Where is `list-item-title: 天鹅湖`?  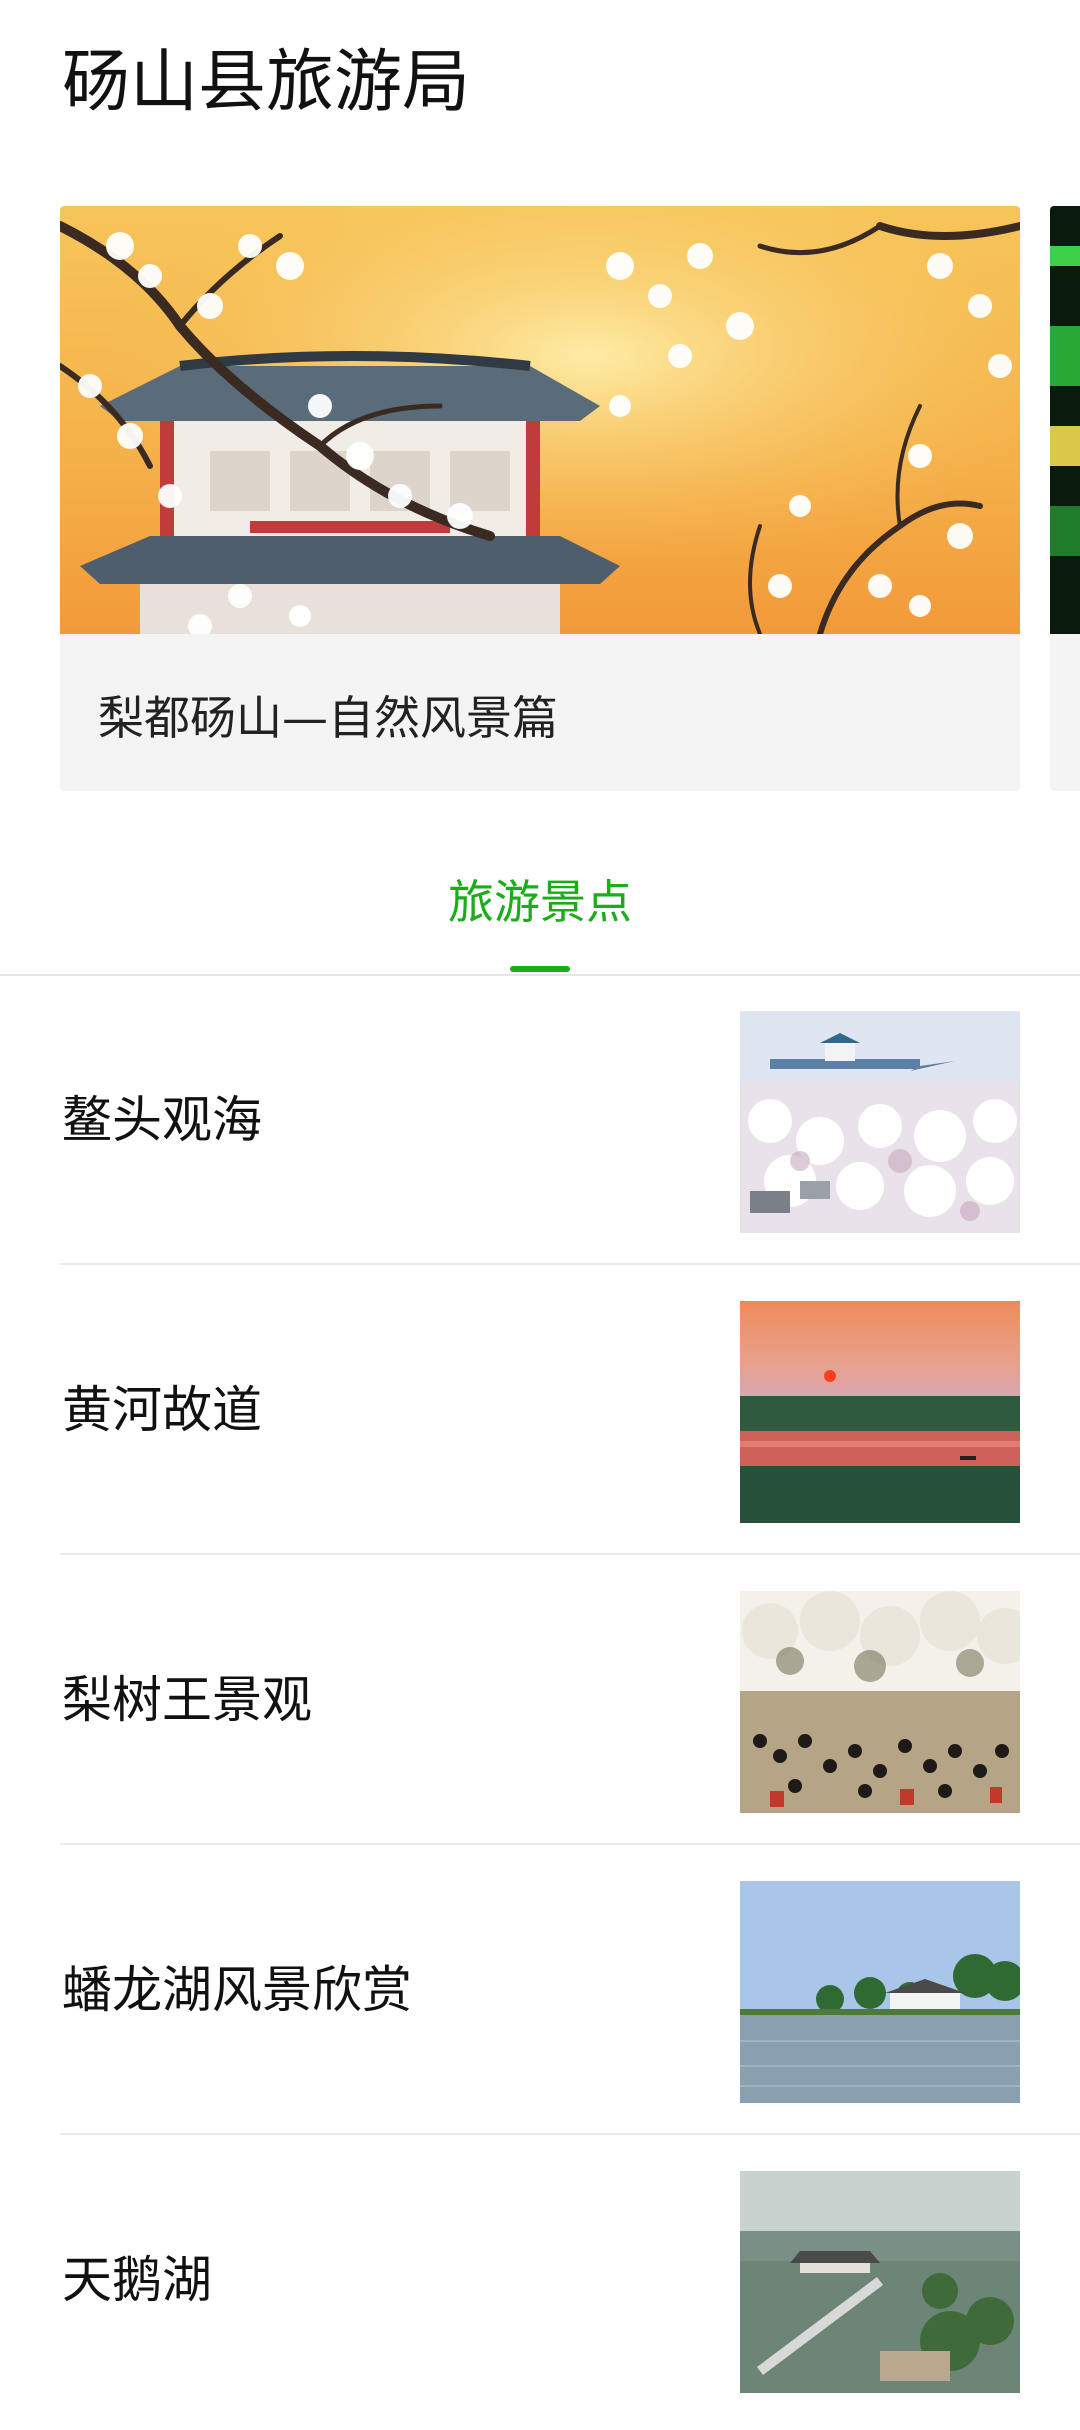
list-item-title: 天鹅湖 is located at coordinates (137, 2280).